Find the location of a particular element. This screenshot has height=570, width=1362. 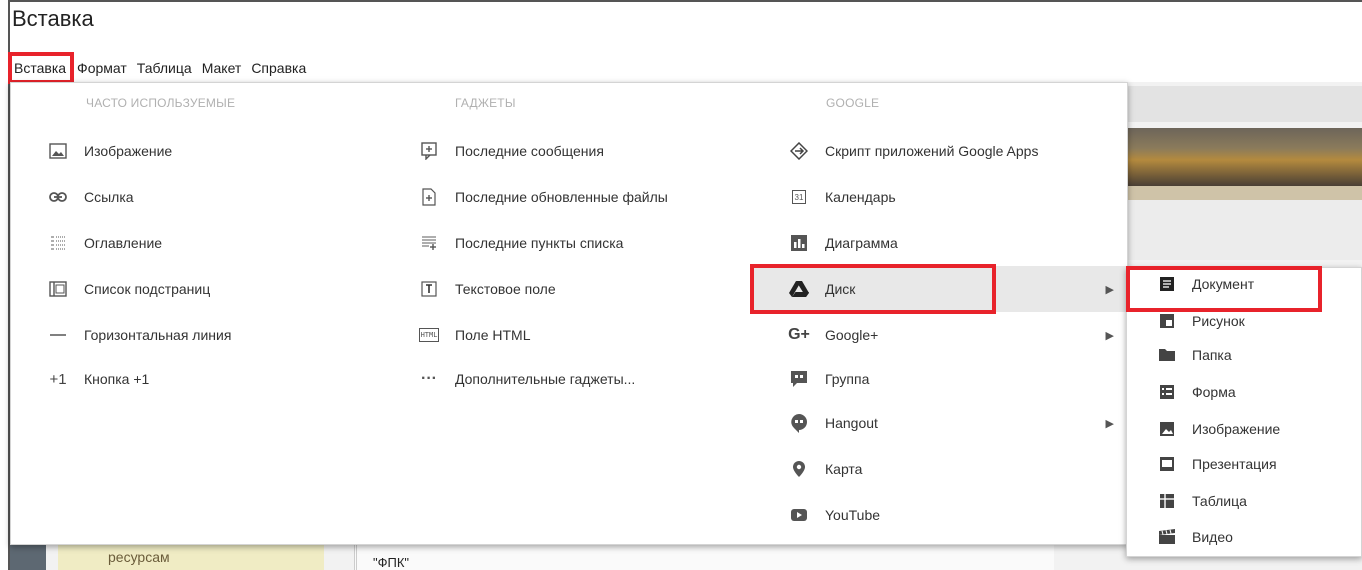

folder-icon is located at coordinates (1167, 355).